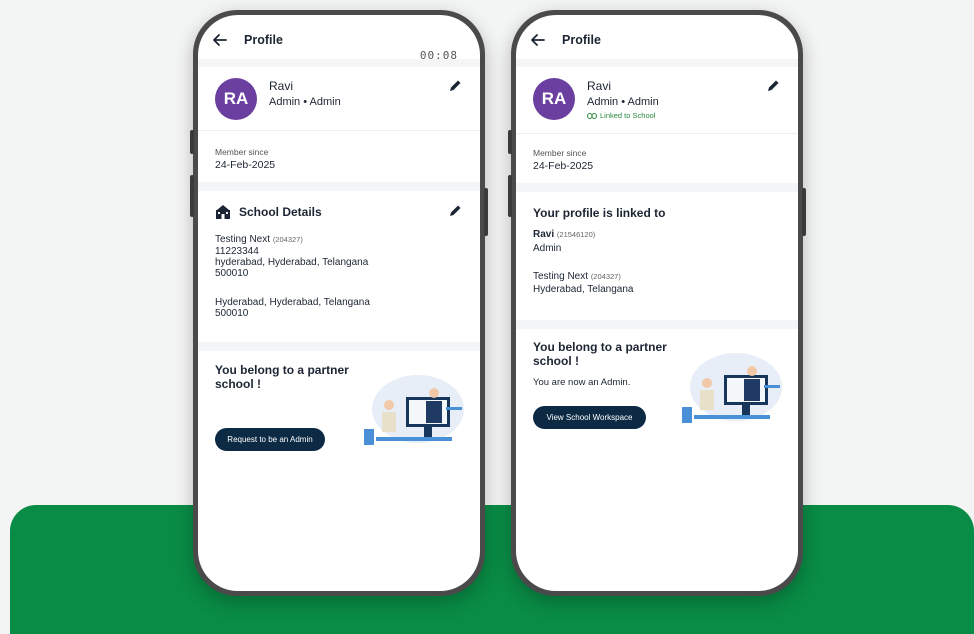  What do you see at coordinates (589, 417) in the screenshot?
I see `view-school-workspace-button: View School Workspace` at bounding box center [589, 417].